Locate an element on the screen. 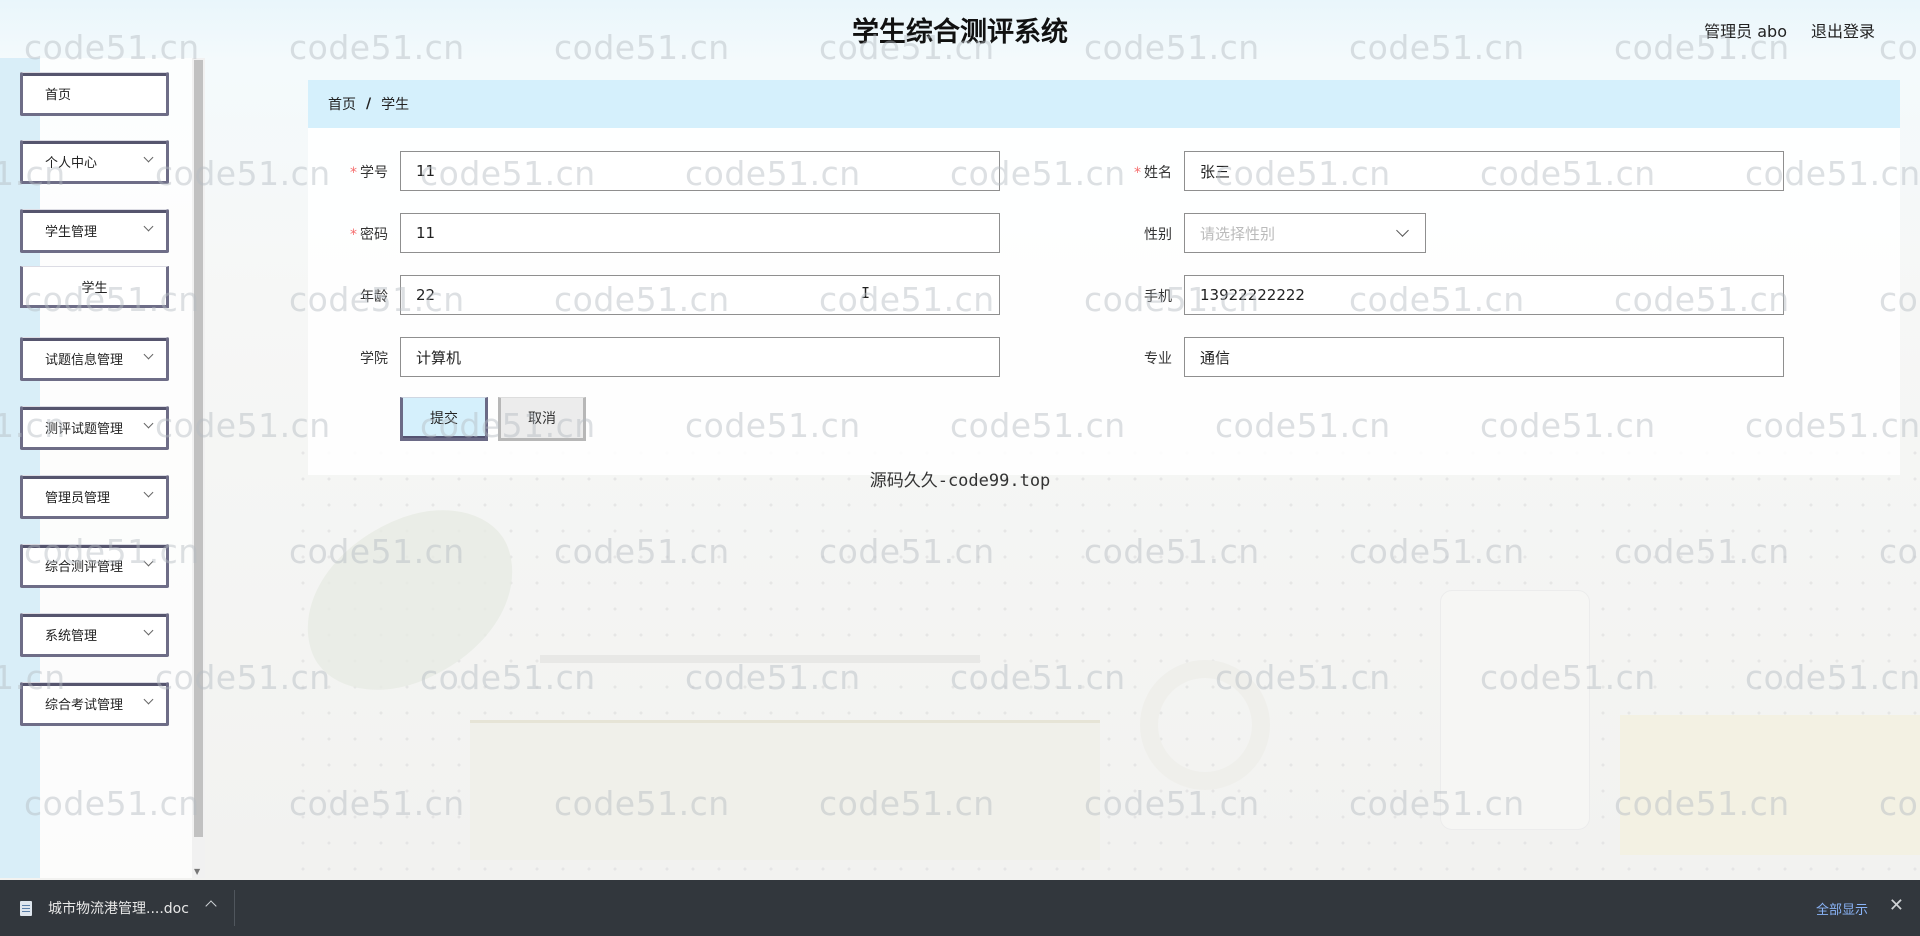  sidebar-item-label: 测评试题管理 is located at coordinates (84, 429).